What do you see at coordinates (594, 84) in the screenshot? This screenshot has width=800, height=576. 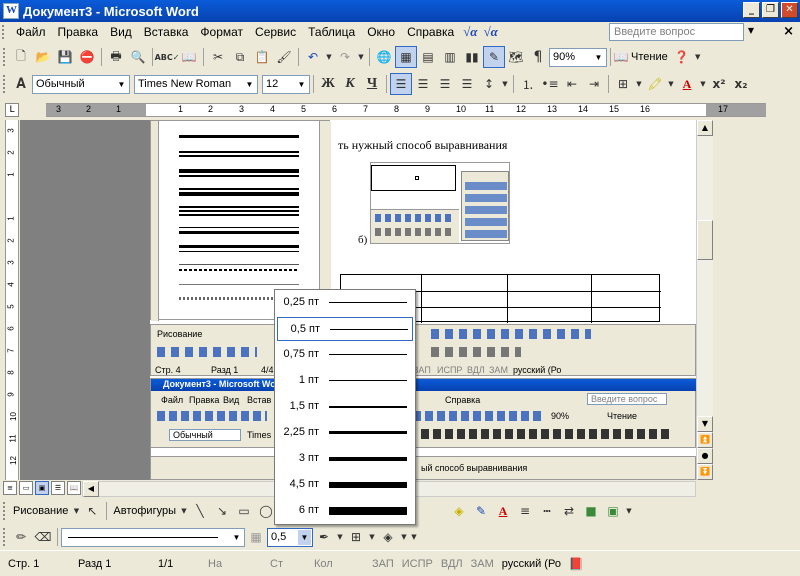 I see `increase-indent-icon: ⇥` at bounding box center [594, 84].